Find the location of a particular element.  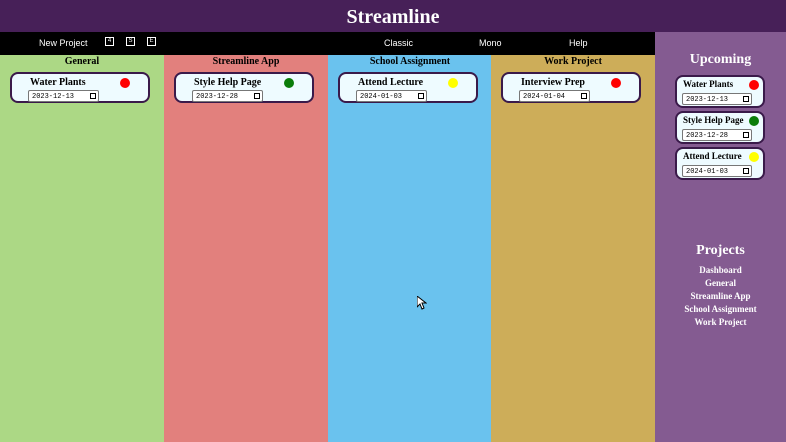

upcoming-card: Attend Lecture 2024-01-03 is located at coordinates (720, 163).